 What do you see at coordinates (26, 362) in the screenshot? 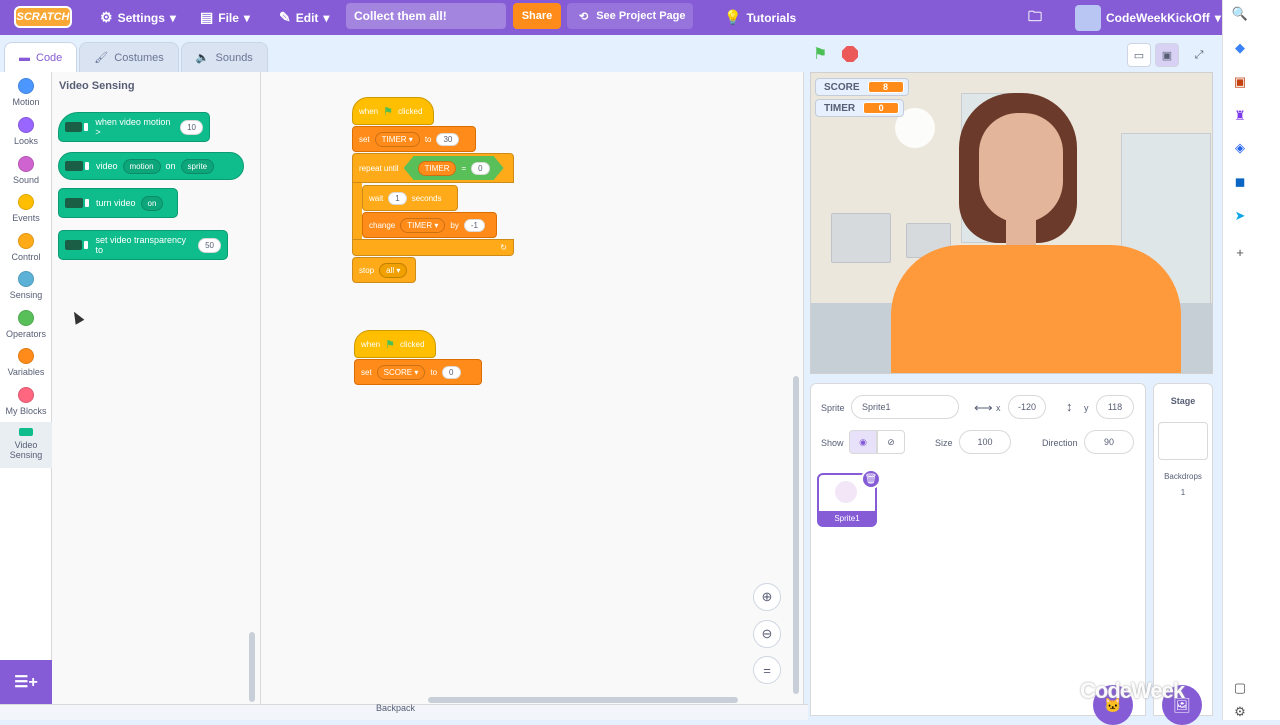
I see `category-variables: Variables` at bounding box center [26, 362].